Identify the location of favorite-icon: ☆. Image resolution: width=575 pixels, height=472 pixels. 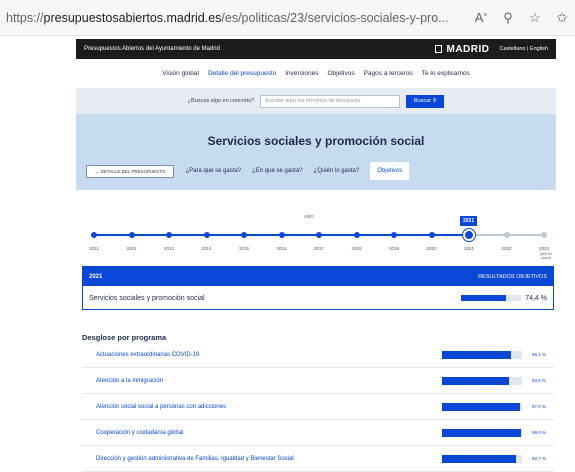
(535, 18).